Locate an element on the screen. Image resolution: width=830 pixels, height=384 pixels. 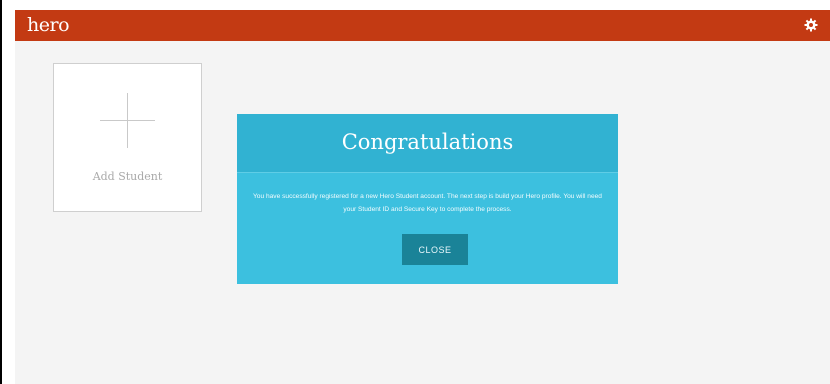
close-button: CLOSE is located at coordinates (435, 249).